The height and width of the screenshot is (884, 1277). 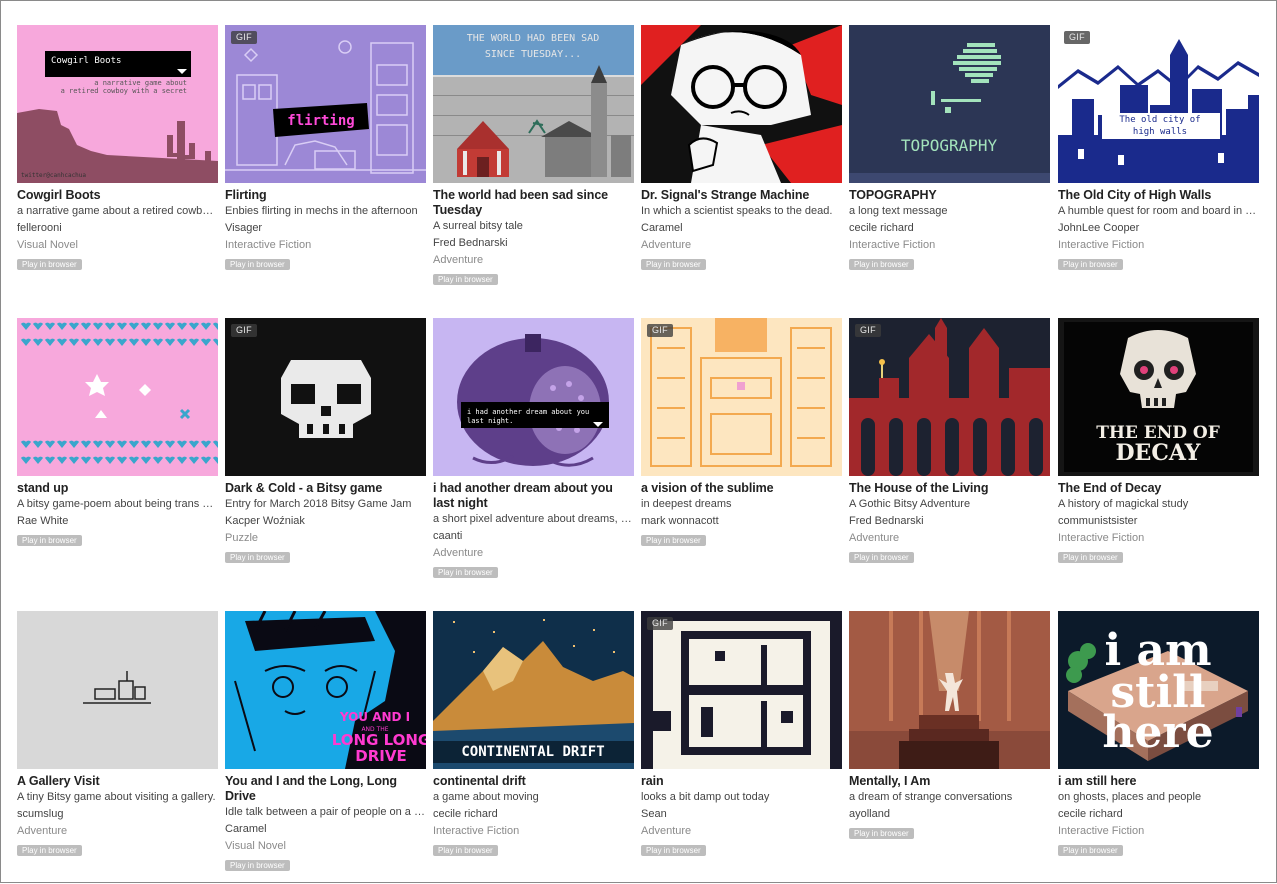 What do you see at coordinates (1158, 521) in the screenshot?
I see `game-author: communistsister` at bounding box center [1158, 521].